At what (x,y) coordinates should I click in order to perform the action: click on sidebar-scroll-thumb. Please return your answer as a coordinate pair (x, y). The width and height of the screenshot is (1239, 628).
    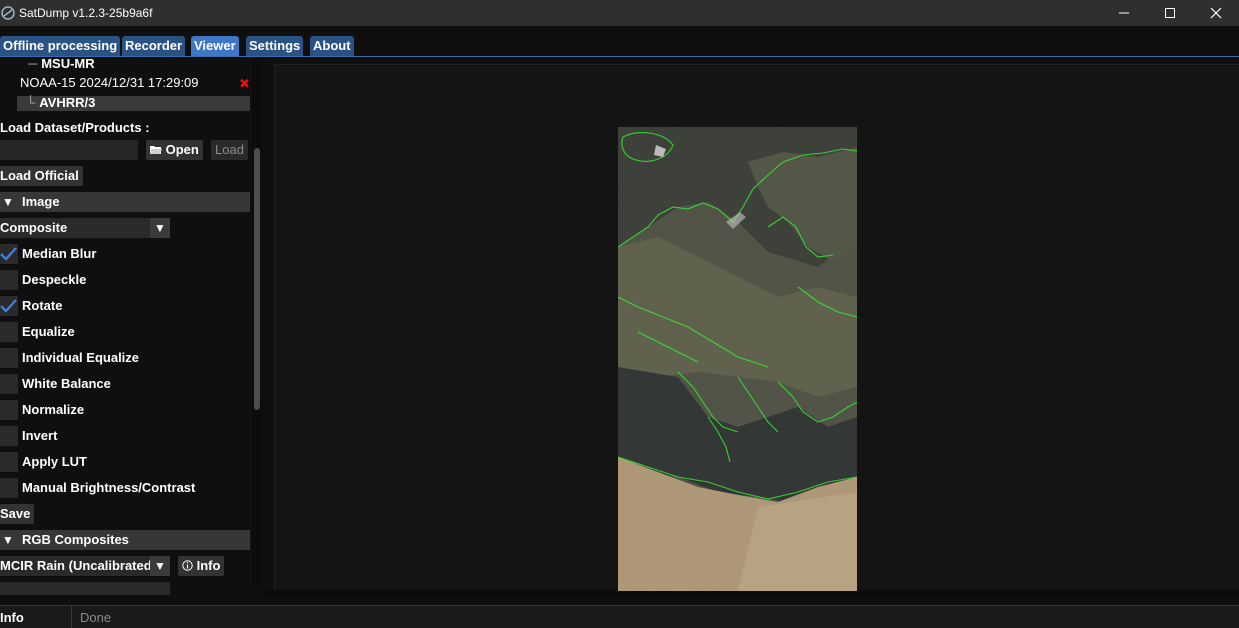
    Looking at the image, I should click on (257, 279).